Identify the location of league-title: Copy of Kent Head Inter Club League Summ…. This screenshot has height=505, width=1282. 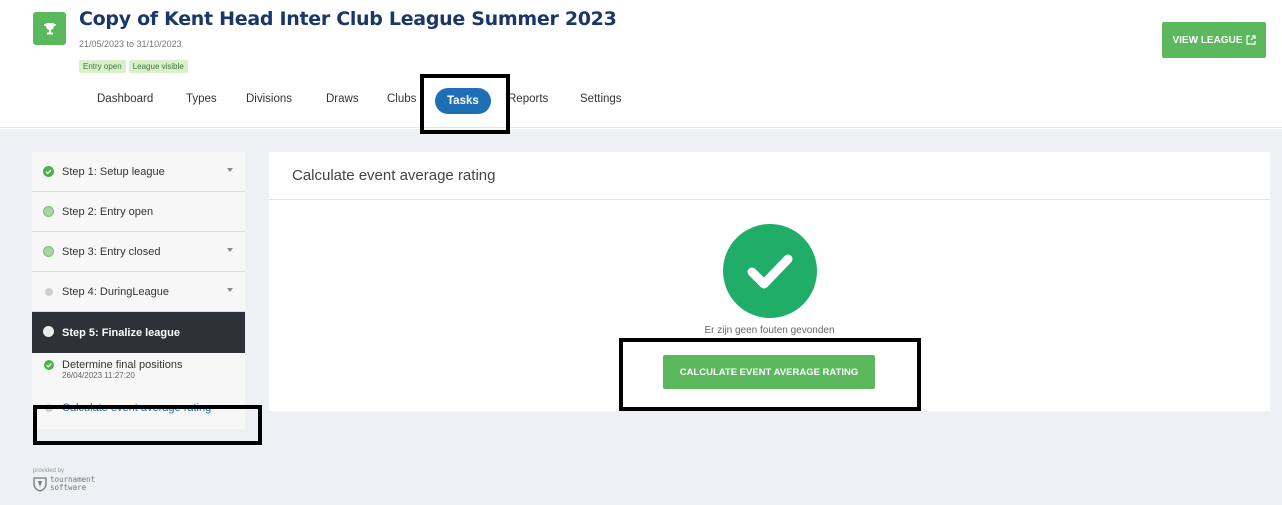
(348, 19).